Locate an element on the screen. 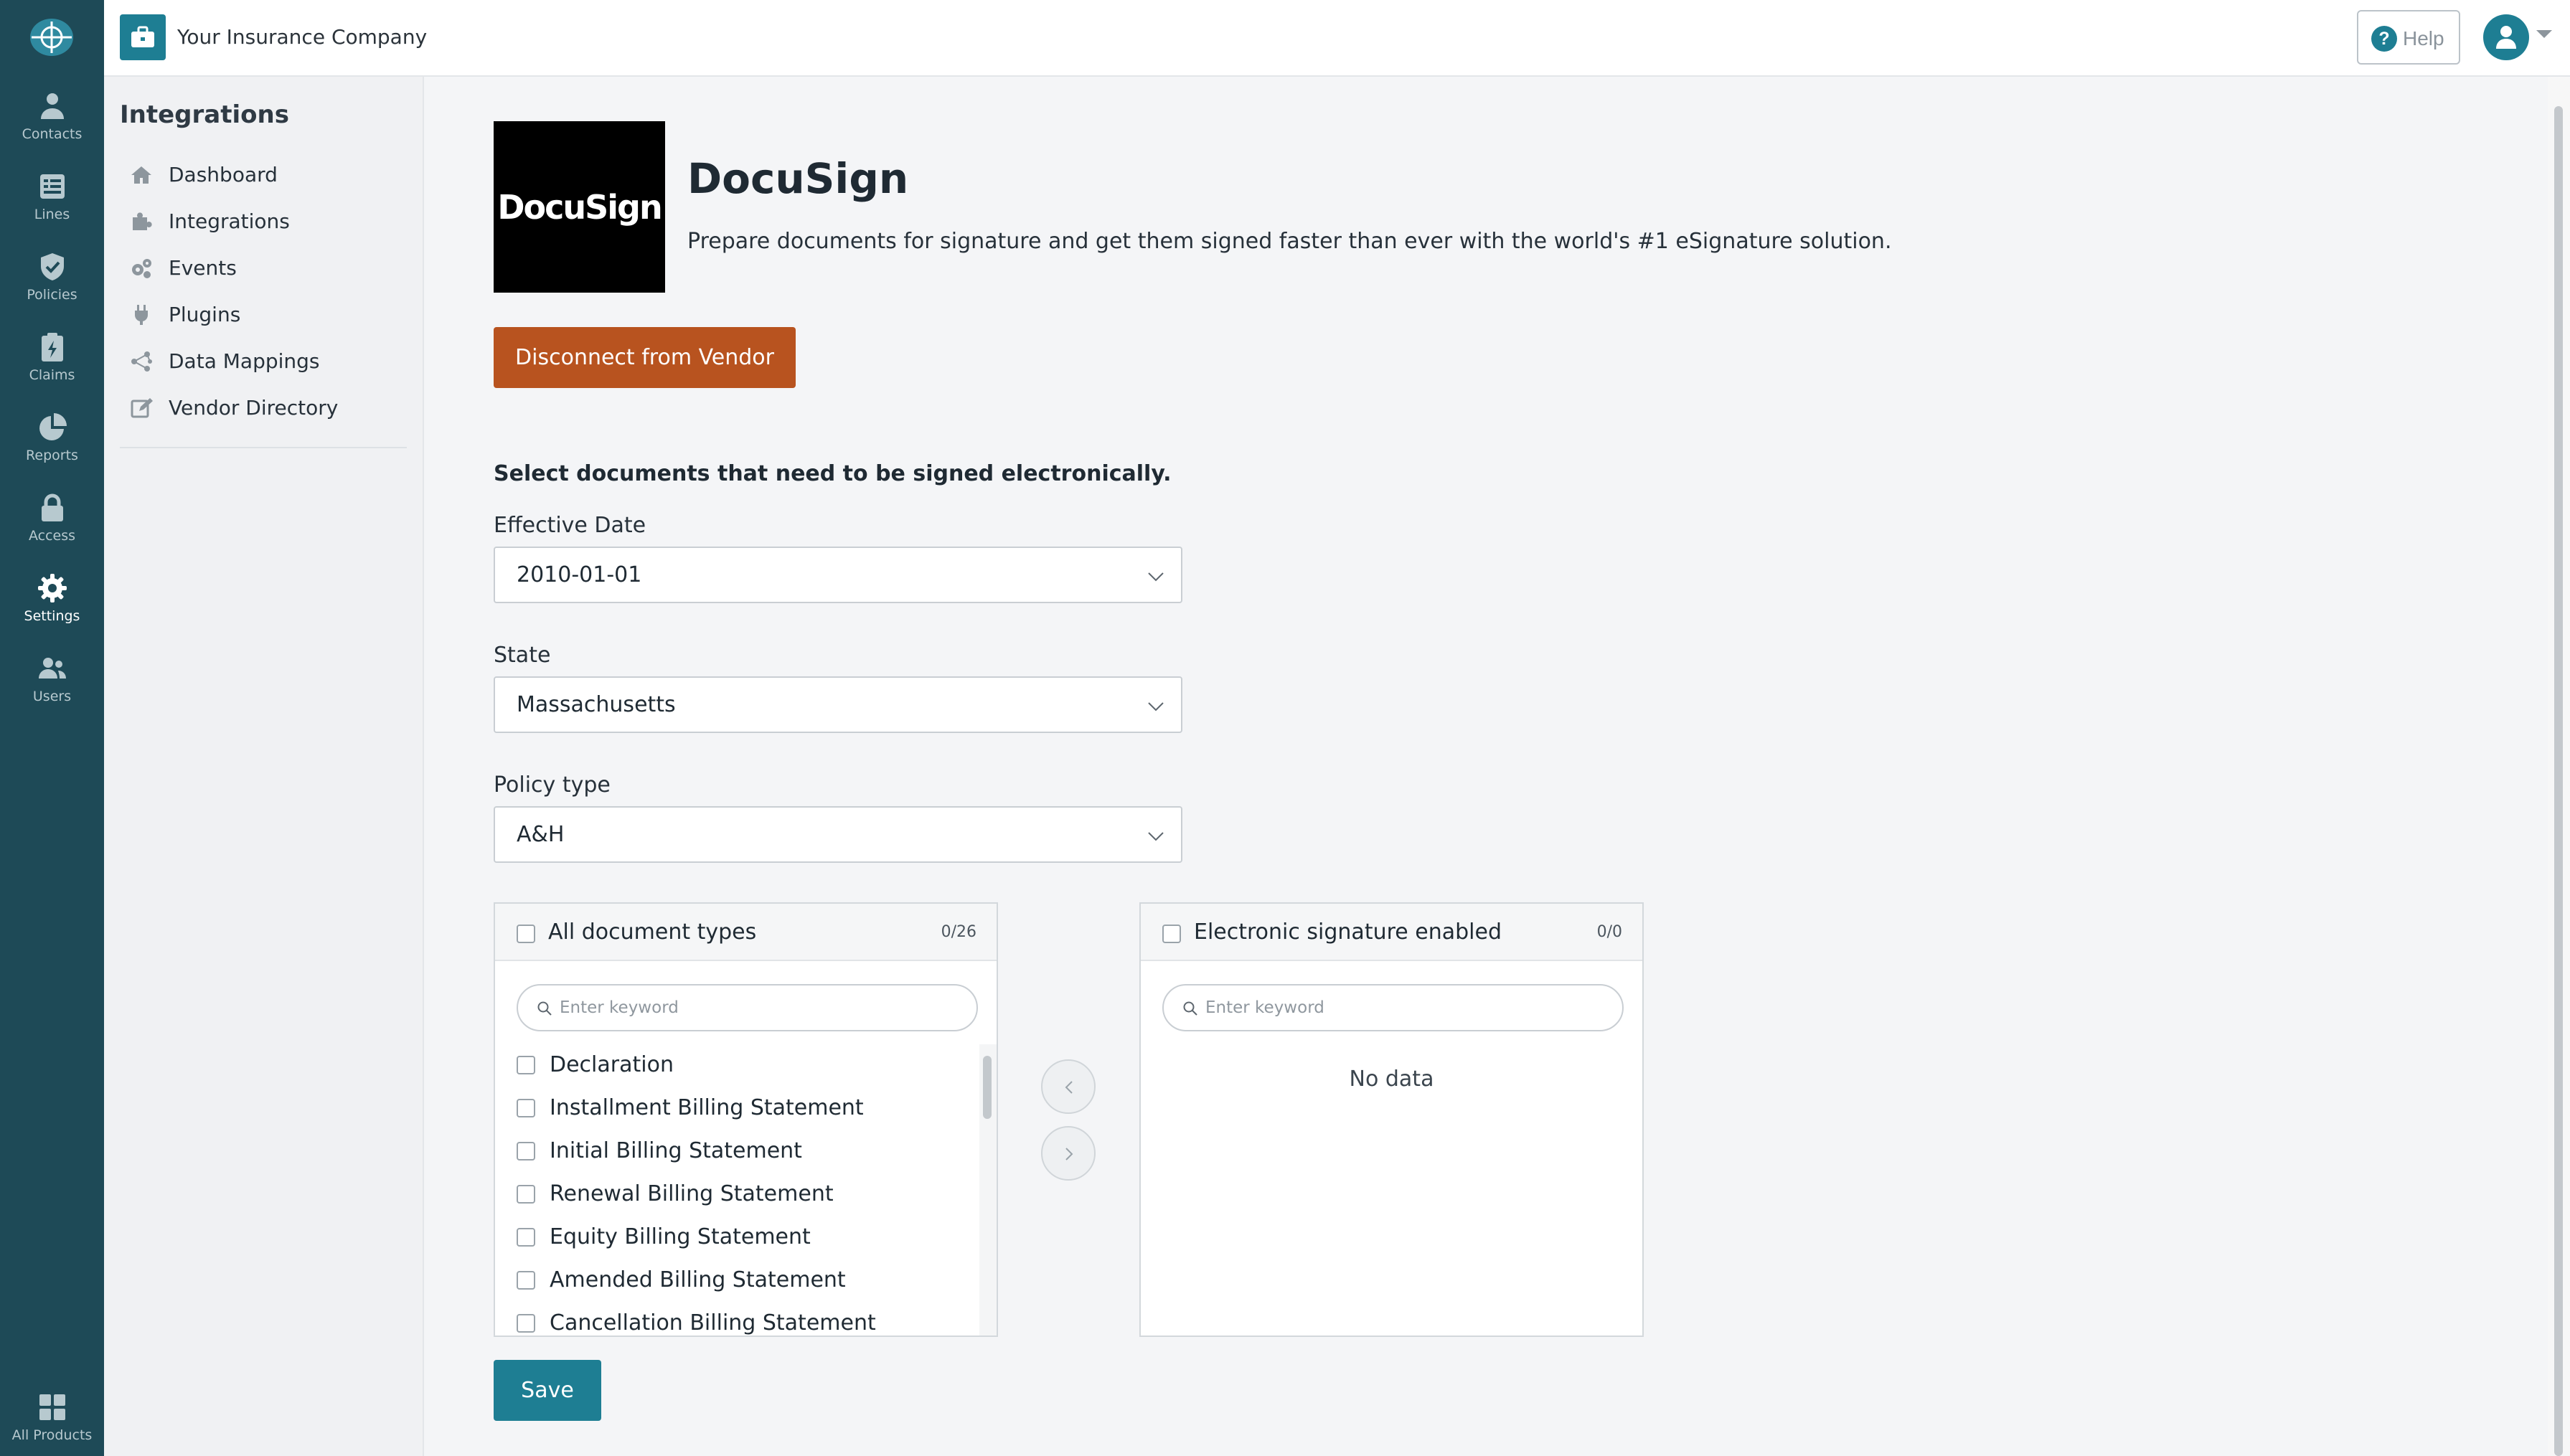 This screenshot has width=2570, height=1456. help-icon: ? is located at coordinates (2384, 39).